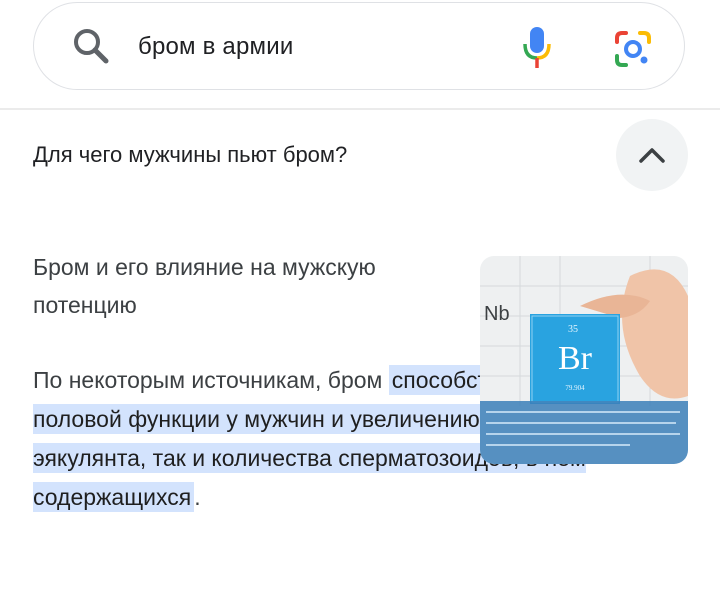 The width and height of the screenshot is (720, 595). Describe the element at coordinates (359, 46) in the screenshot. I see `search-bar: бром в армии` at that location.